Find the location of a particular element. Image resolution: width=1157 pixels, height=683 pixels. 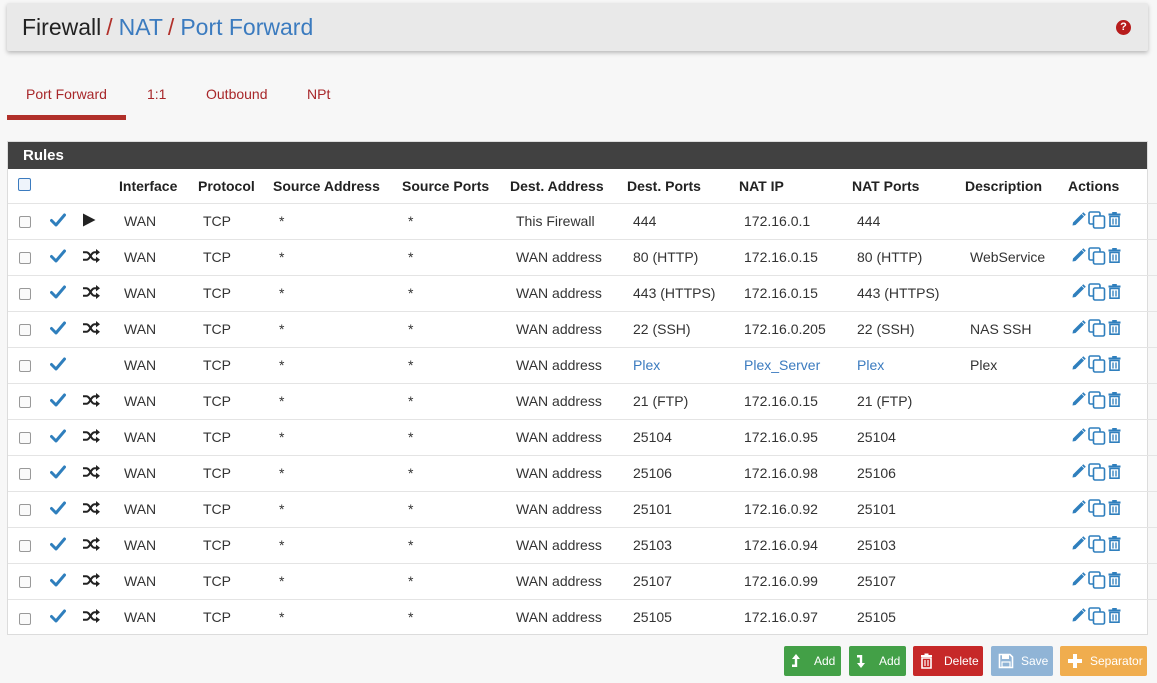

table-row: WAN TCP * * WAN address 25106 172.16.0.98 25106 is located at coordinates (582, 472).